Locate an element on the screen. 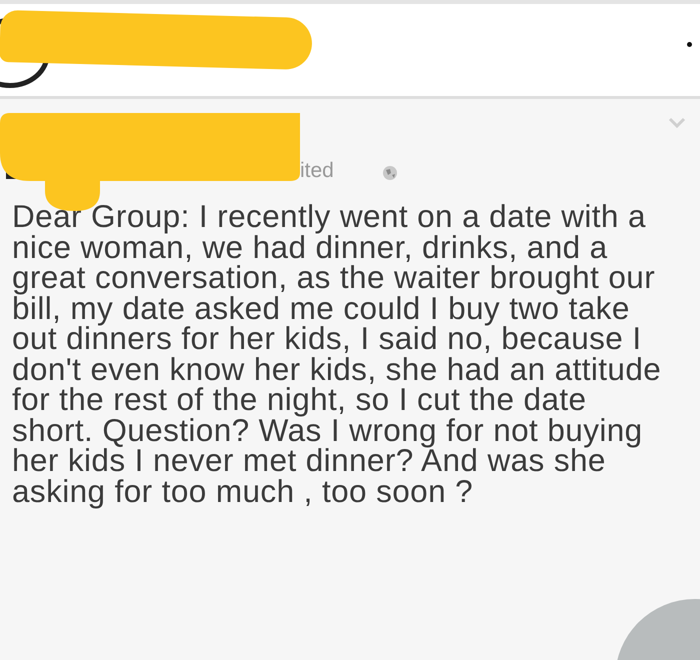 The width and height of the screenshot is (700, 660). globe-icon is located at coordinates (390, 173).